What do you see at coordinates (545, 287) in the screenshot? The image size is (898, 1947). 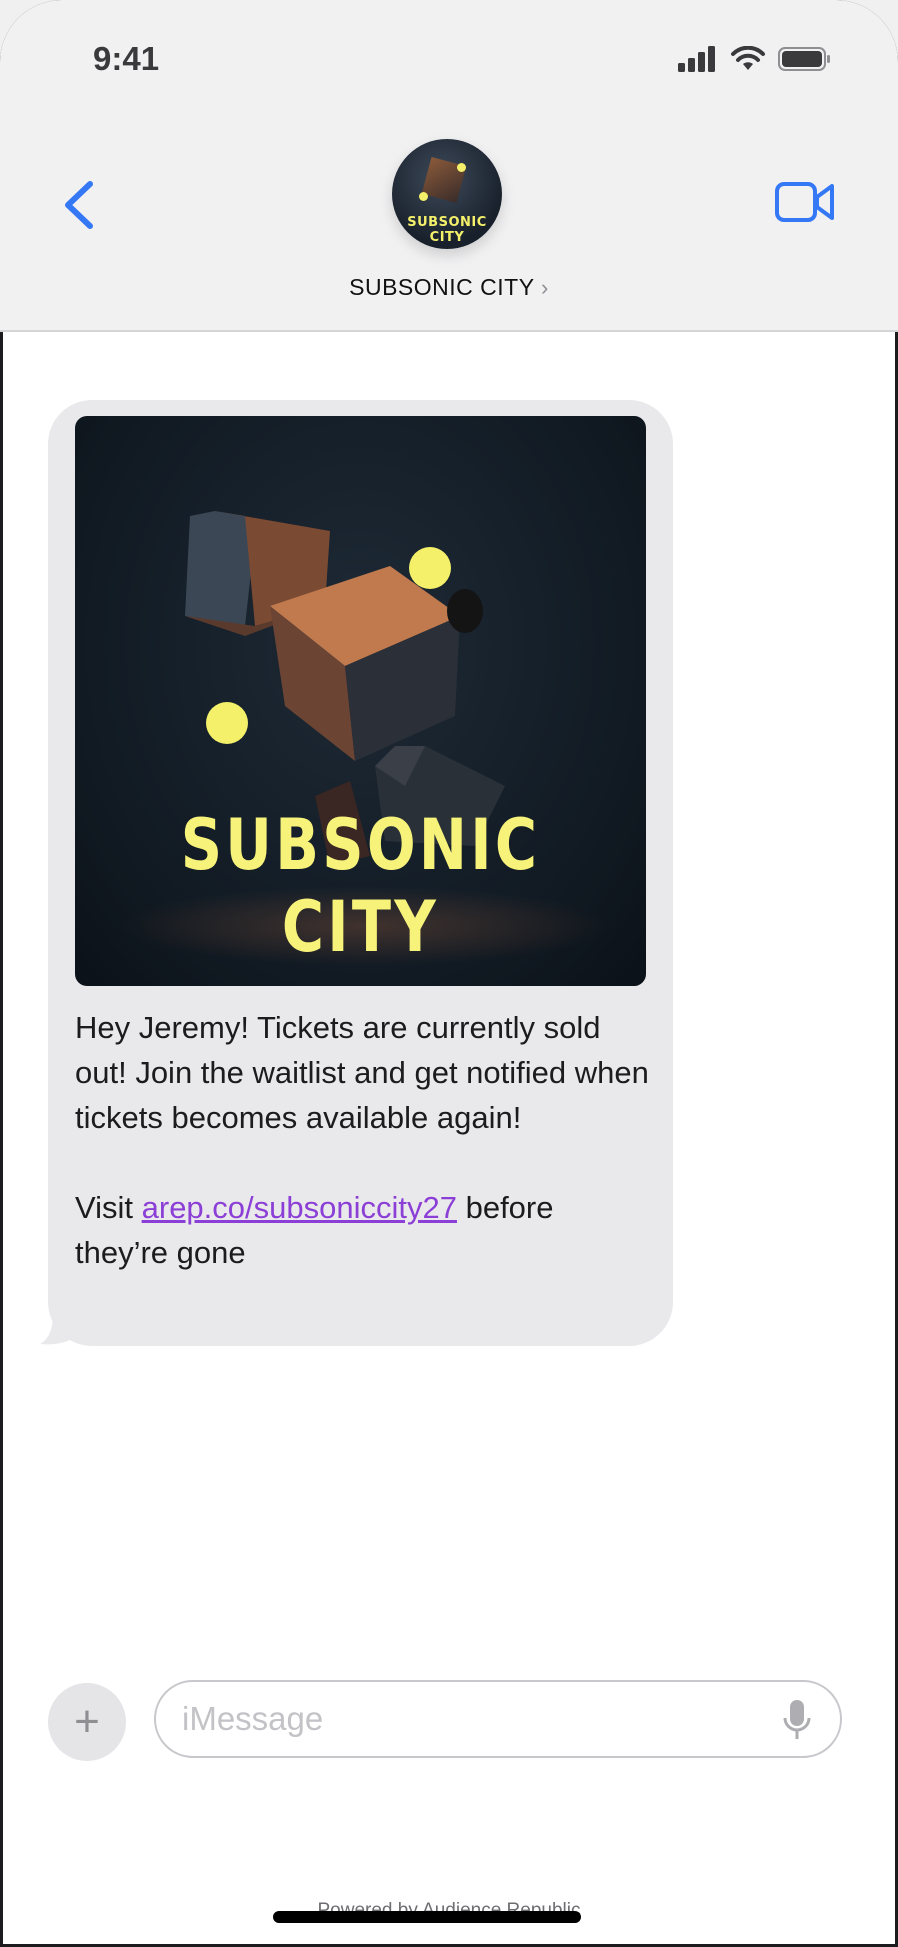 I see `chevron-right-icon: ›` at bounding box center [545, 287].